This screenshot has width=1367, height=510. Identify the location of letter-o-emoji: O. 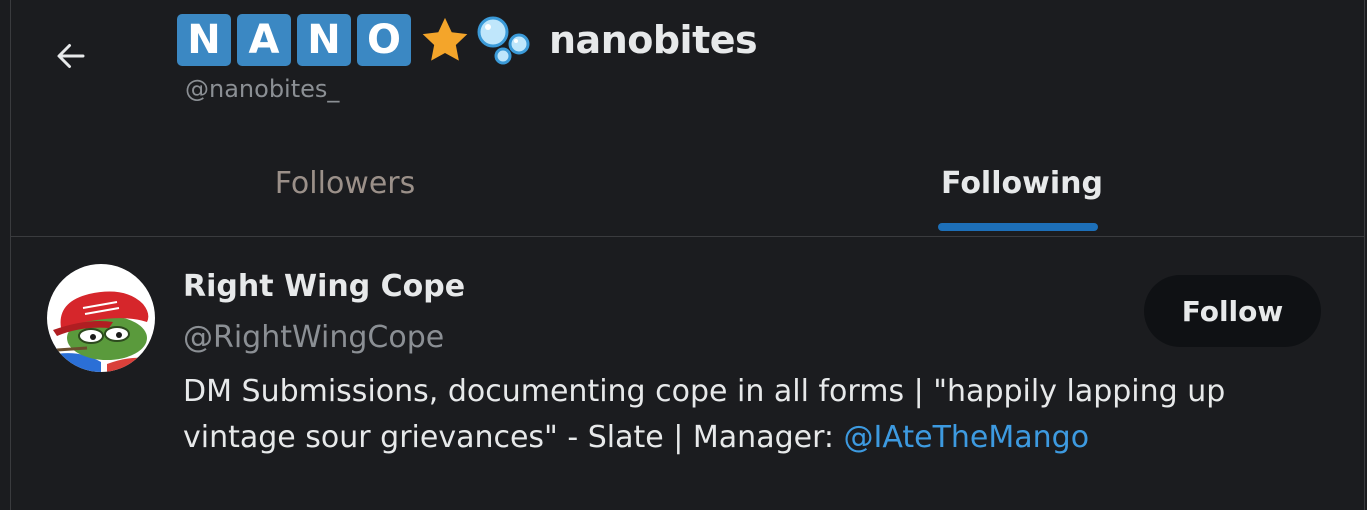
(384, 40).